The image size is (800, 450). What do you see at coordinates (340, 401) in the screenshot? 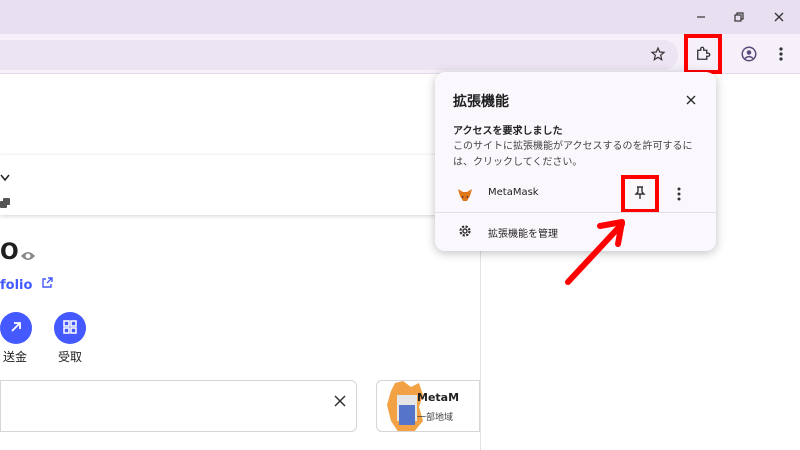
I see `banner-close-icon` at bounding box center [340, 401].